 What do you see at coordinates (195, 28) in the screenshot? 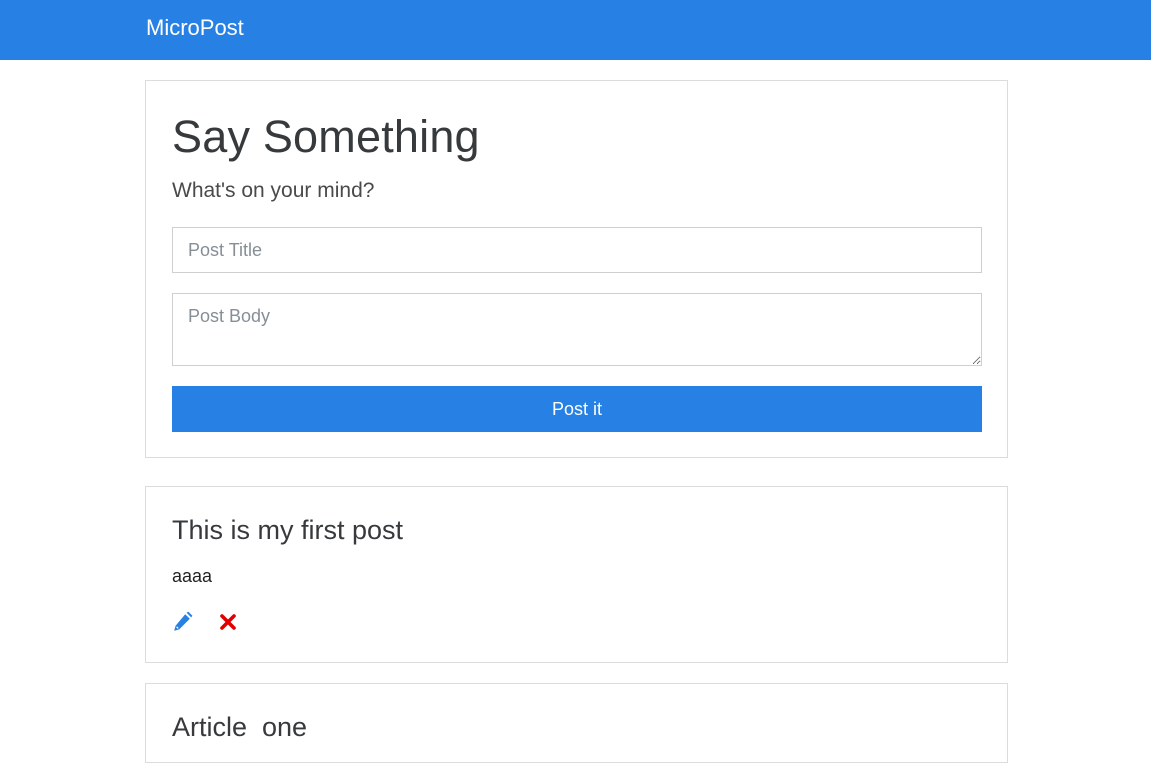
I see `brand-link: MicroPost` at bounding box center [195, 28].